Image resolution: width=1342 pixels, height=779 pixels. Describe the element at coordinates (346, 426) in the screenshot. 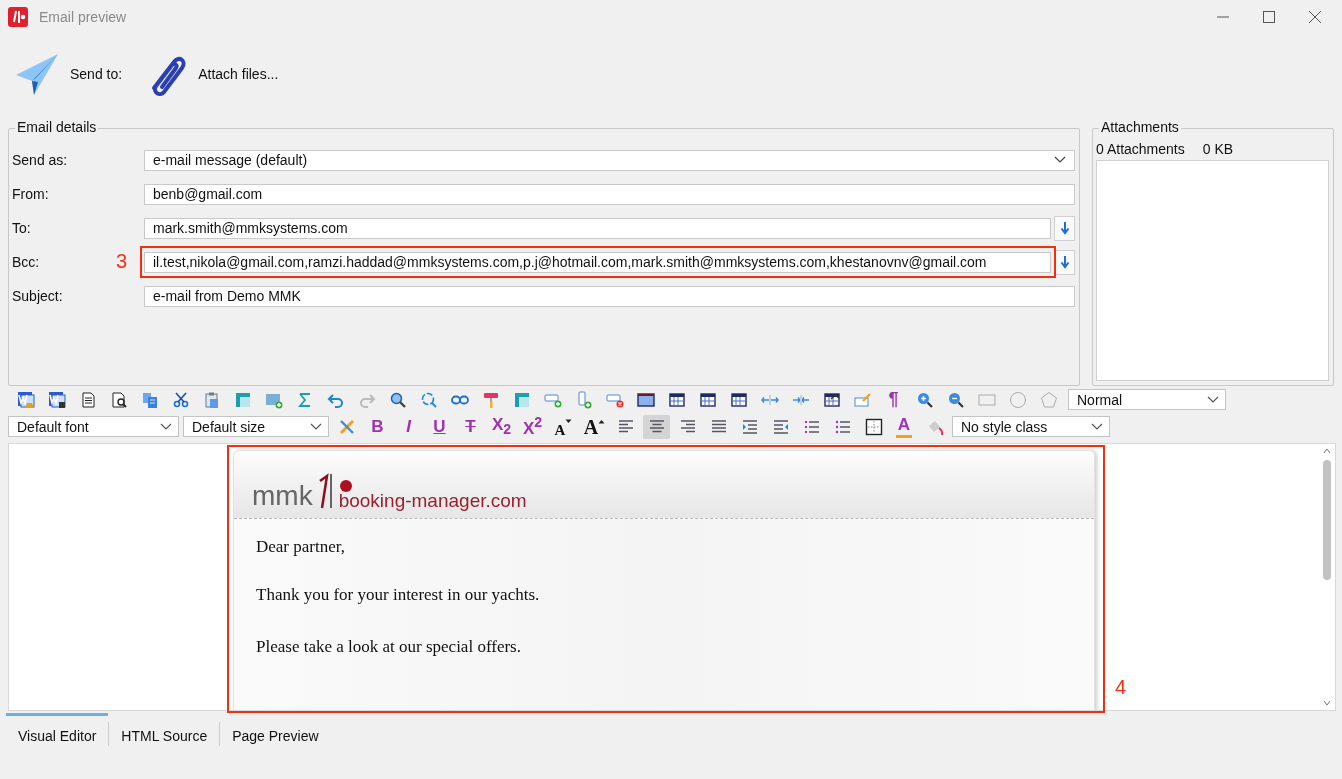

I see `eraser-icon` at that location.